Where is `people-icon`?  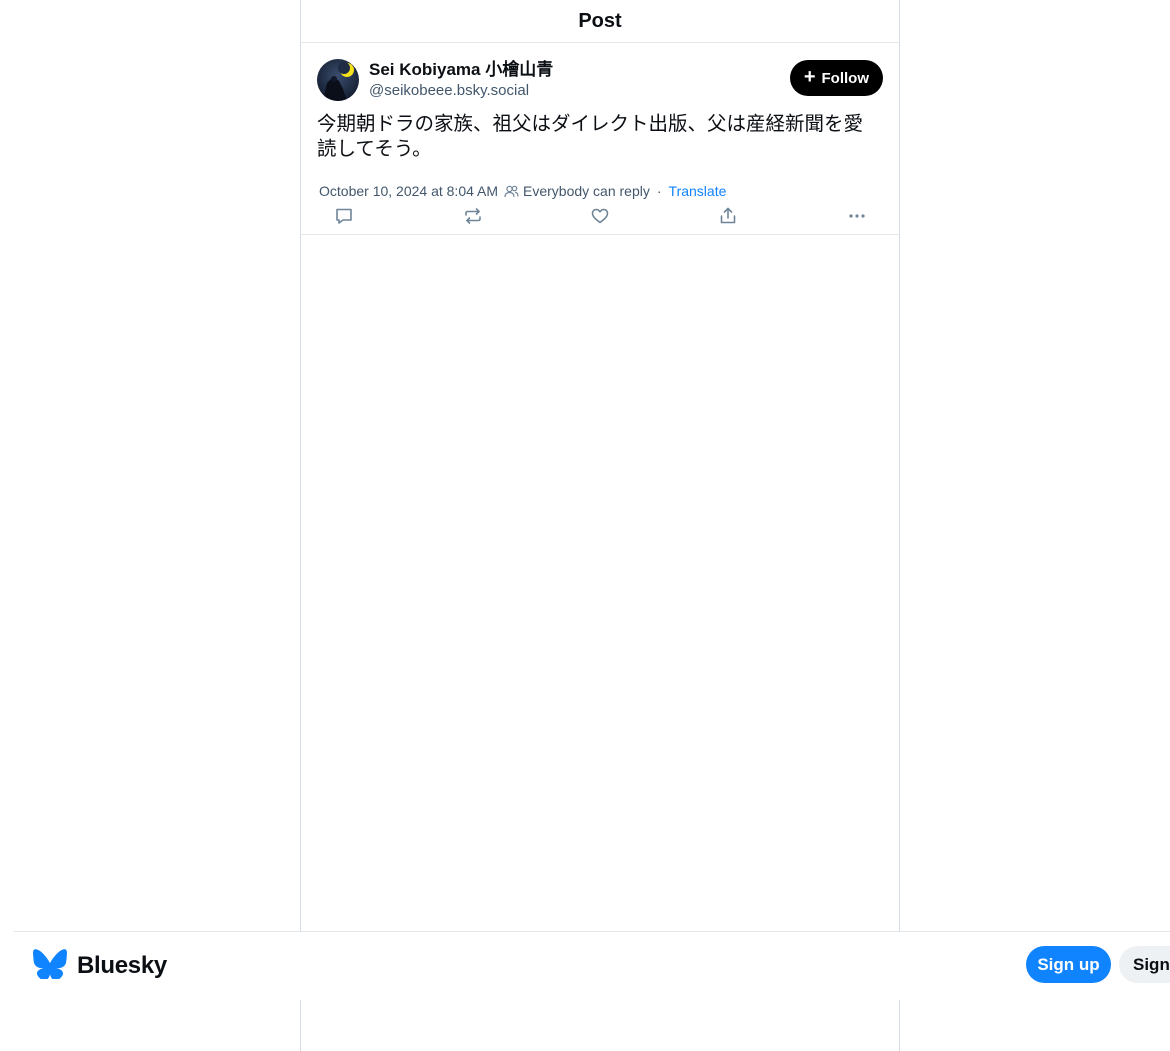 people-icon is located at coordinates (511, 191).